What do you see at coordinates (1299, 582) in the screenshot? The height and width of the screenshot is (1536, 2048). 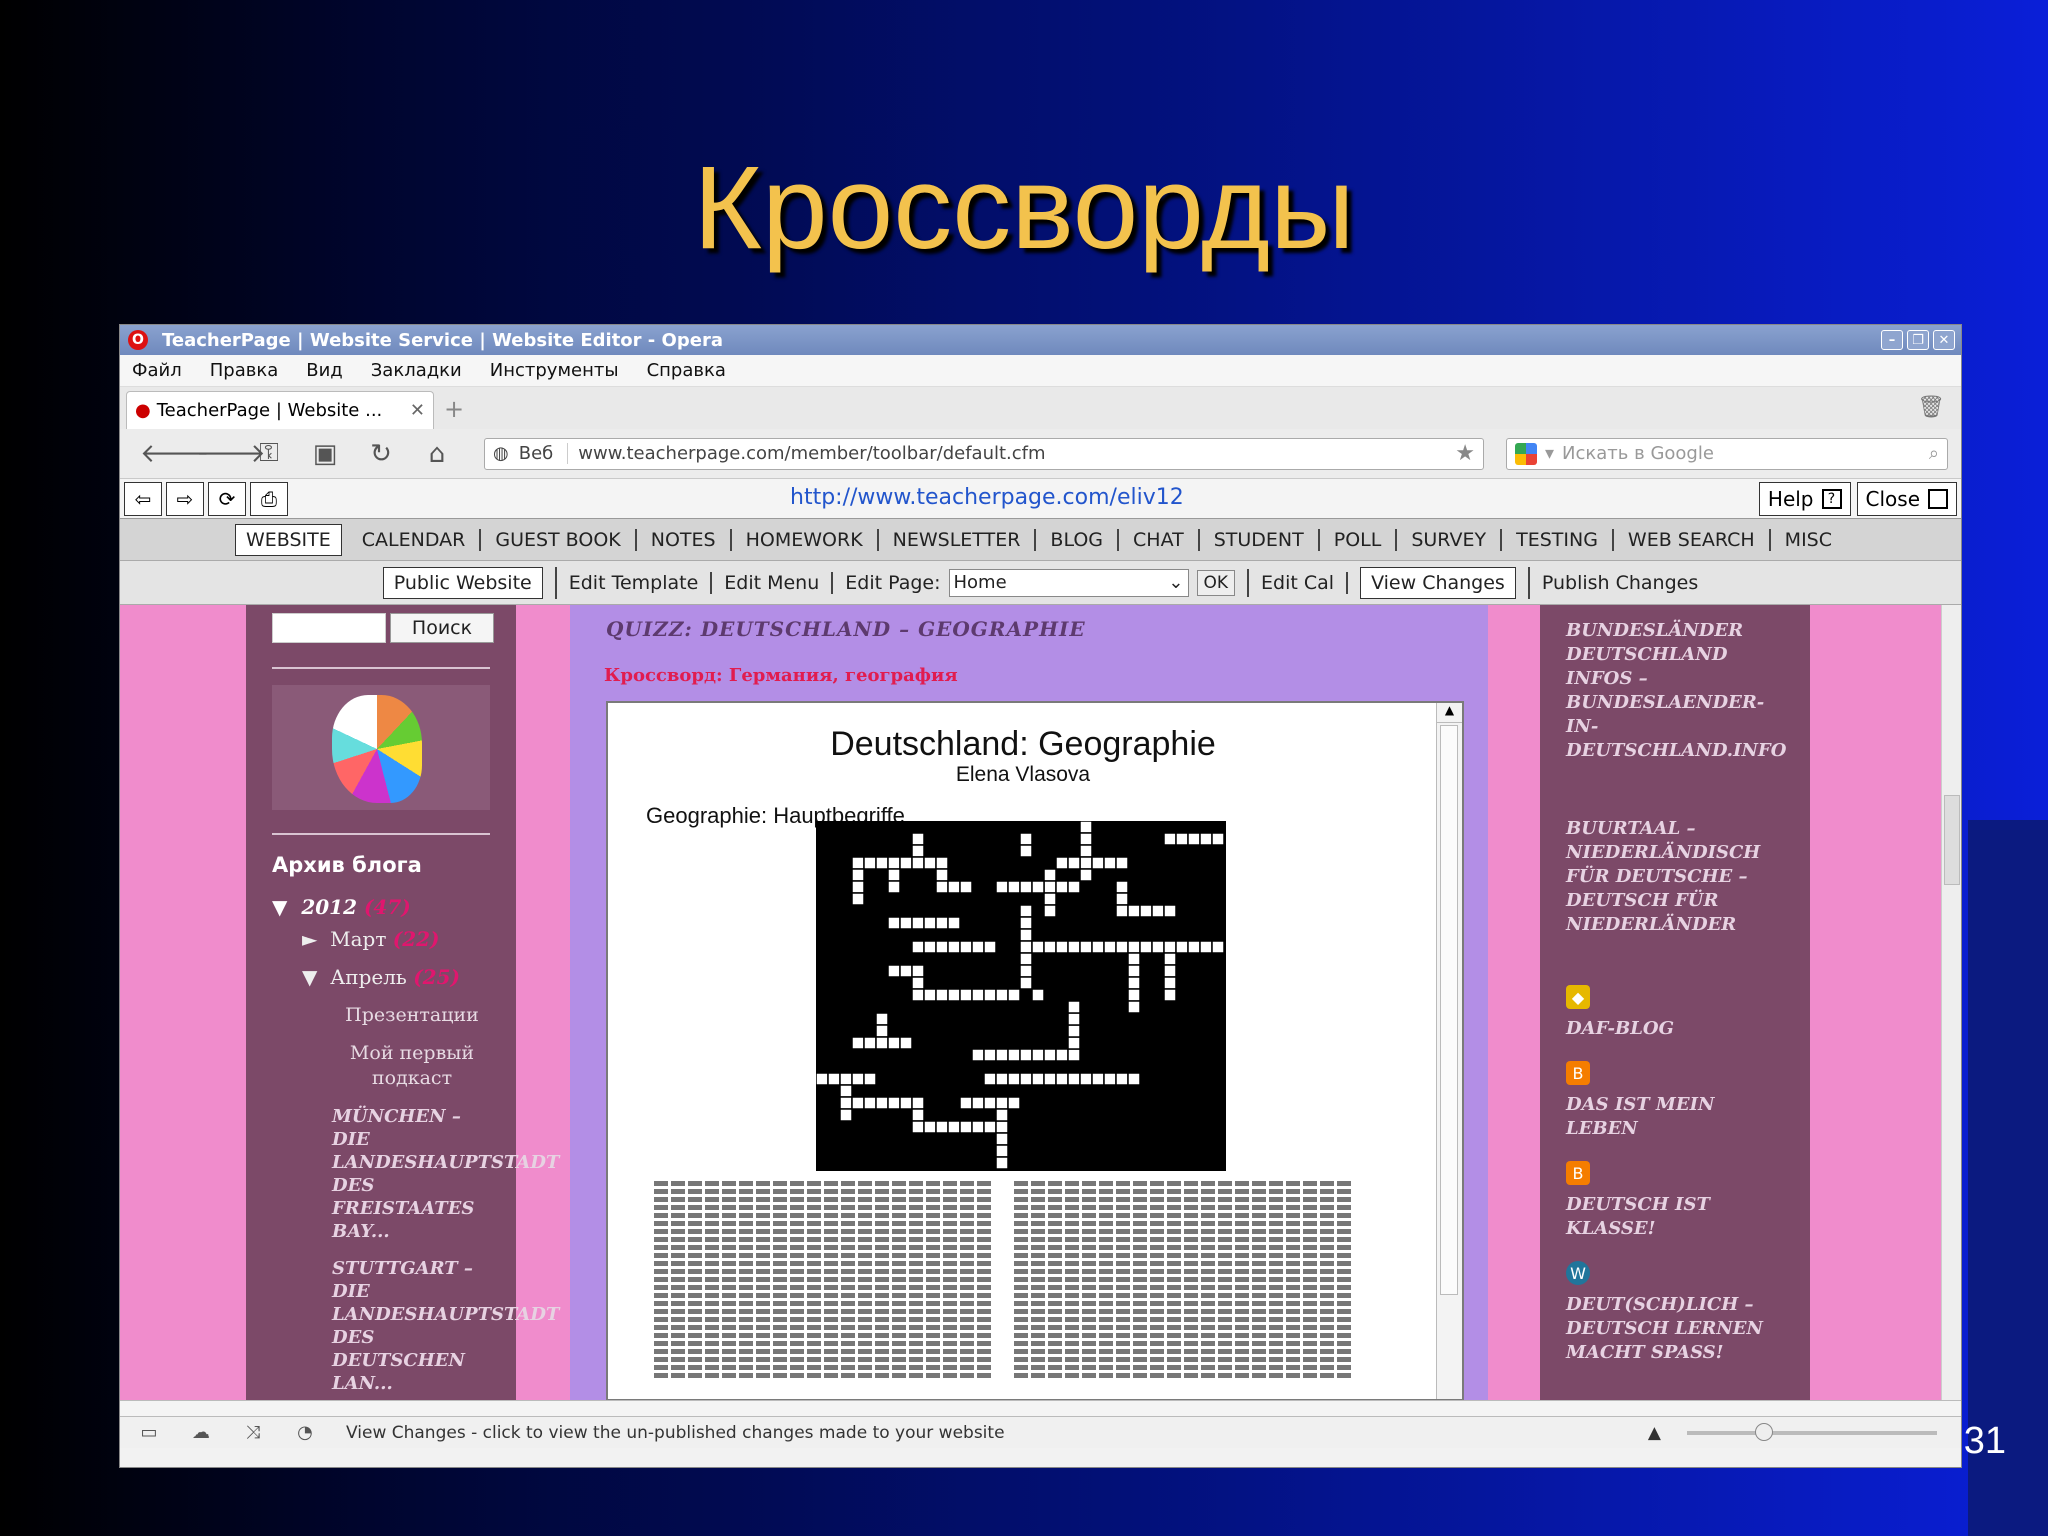 I see `edit-cal-button: Edit Cal` at bounding box center [1299, 582].